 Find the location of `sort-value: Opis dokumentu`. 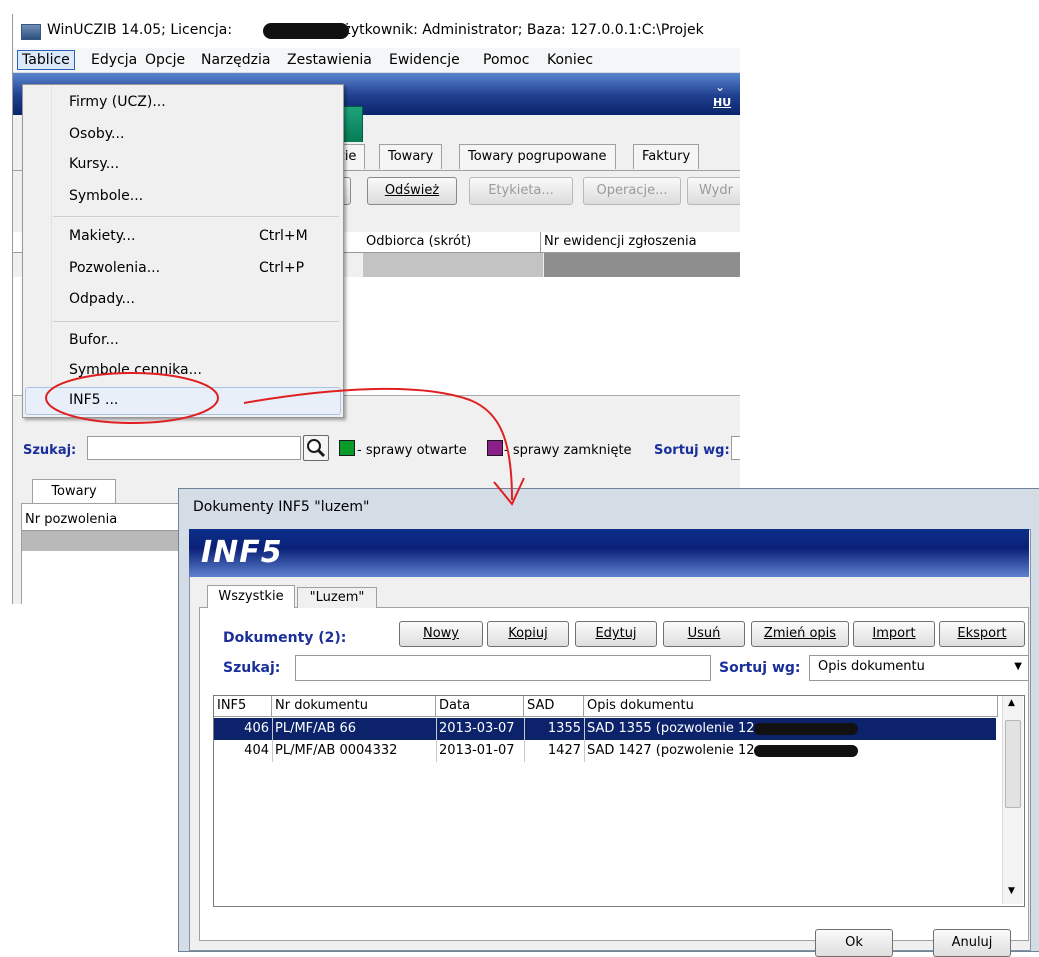

sort-value: Opis dokumentu is located at coordinates (871, 666).